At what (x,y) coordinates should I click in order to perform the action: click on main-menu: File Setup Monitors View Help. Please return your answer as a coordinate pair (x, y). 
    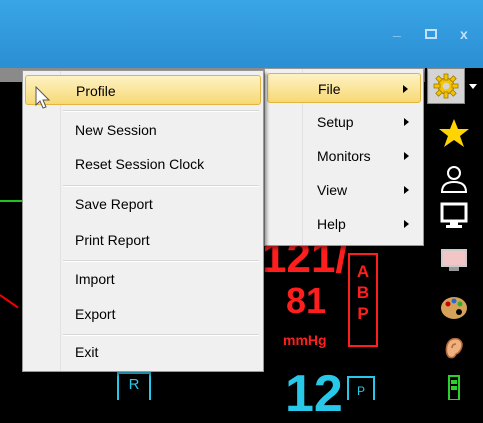
    Looking at the image, I should click on (344, 157).